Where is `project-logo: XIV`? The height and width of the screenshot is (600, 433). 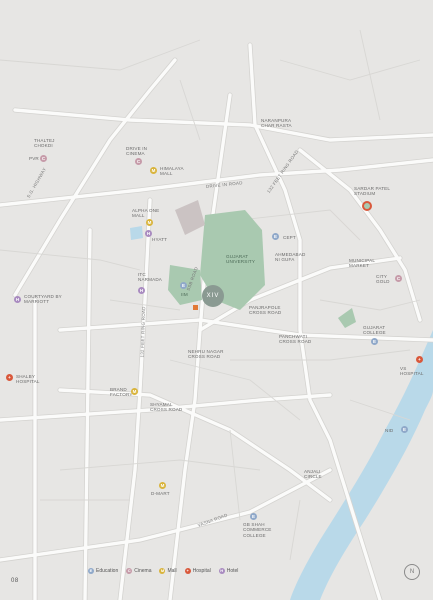
project-logo: XIV is located at coordinates (213, 296).